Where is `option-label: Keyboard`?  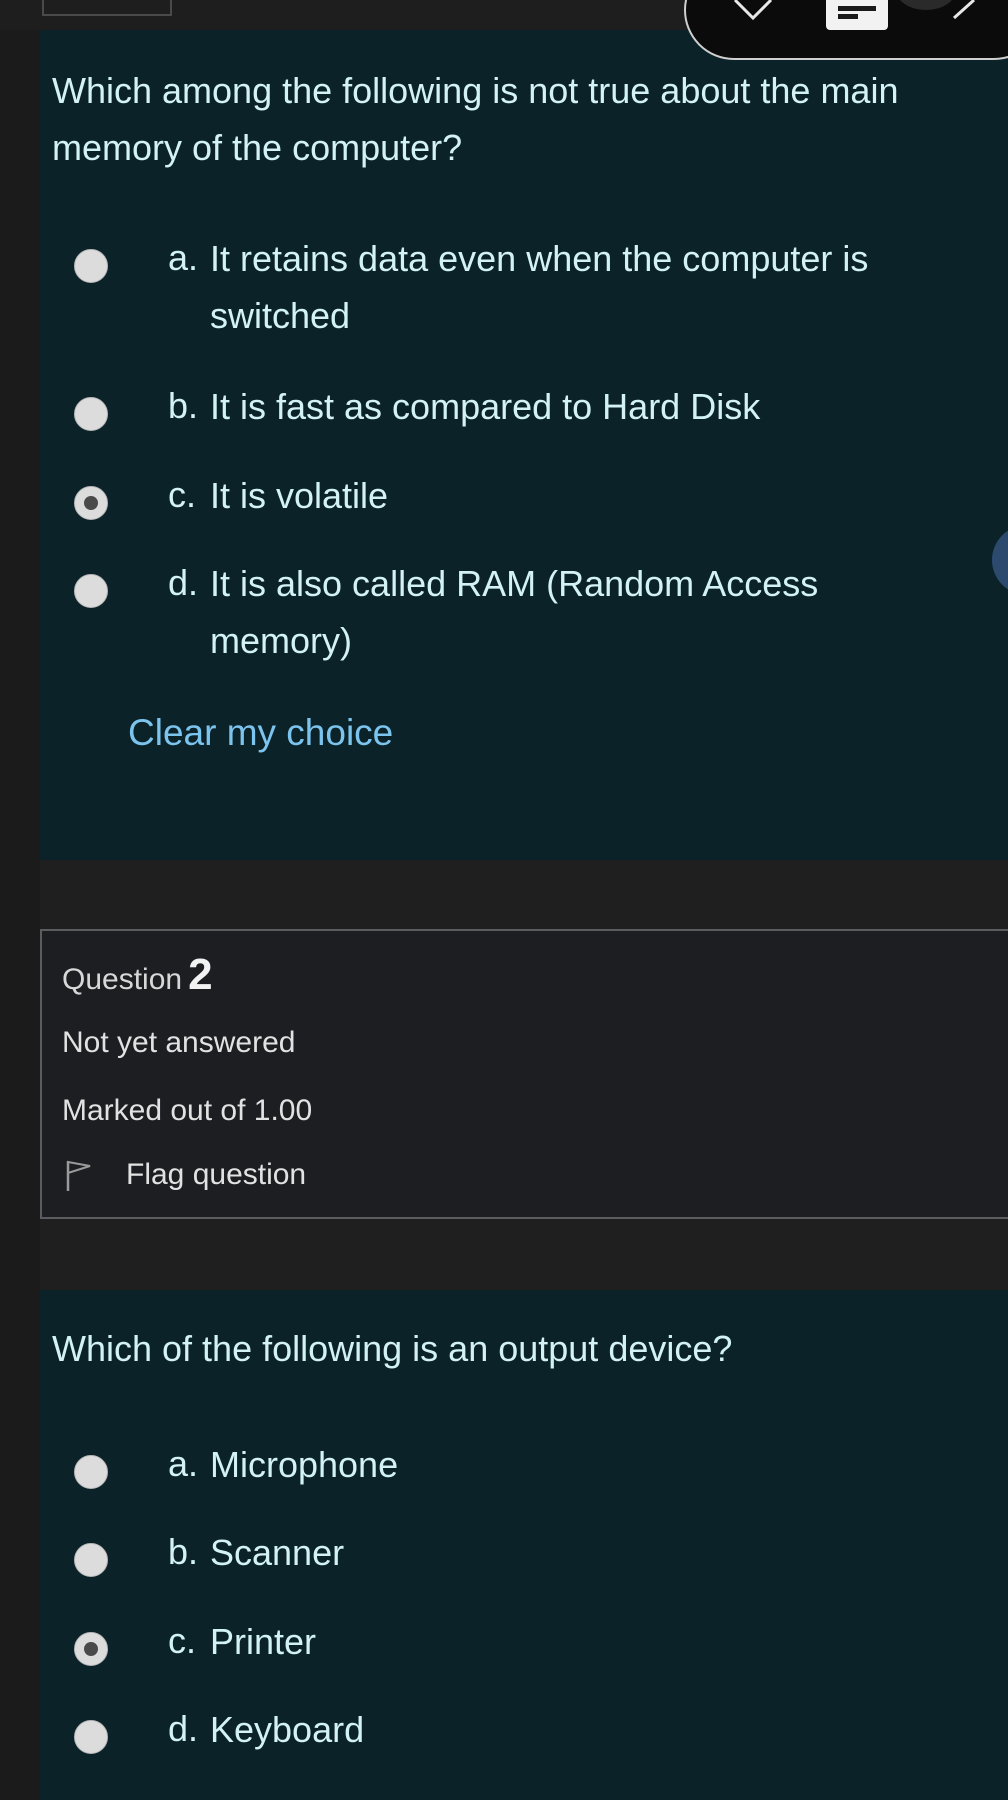
option-label: Keyboard is located at coordinates (287, 1729).